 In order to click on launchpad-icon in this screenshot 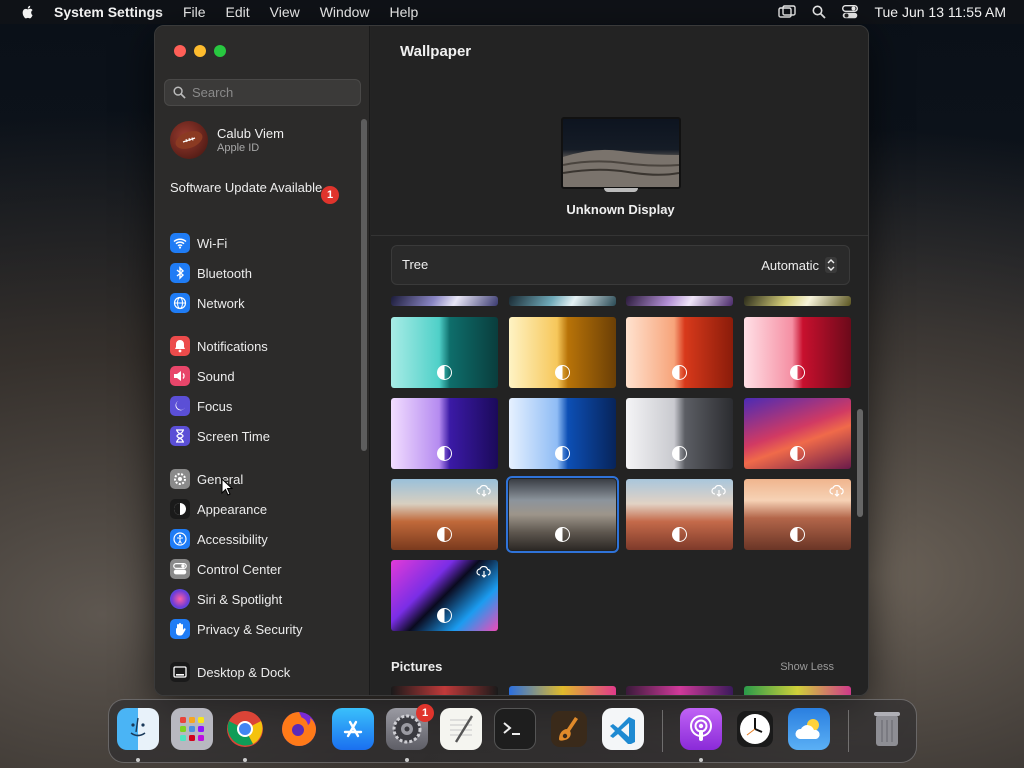, I will do `click(192, 729)`.